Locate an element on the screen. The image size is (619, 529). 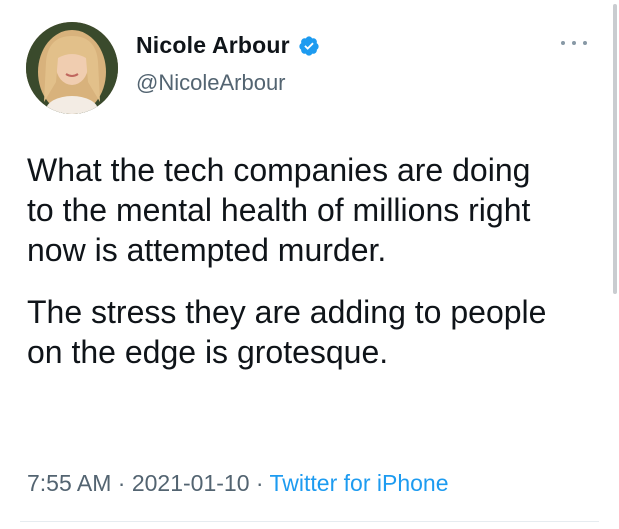
tweet-source-link: Twitter for iPhone is located at coordinates (359, 483).